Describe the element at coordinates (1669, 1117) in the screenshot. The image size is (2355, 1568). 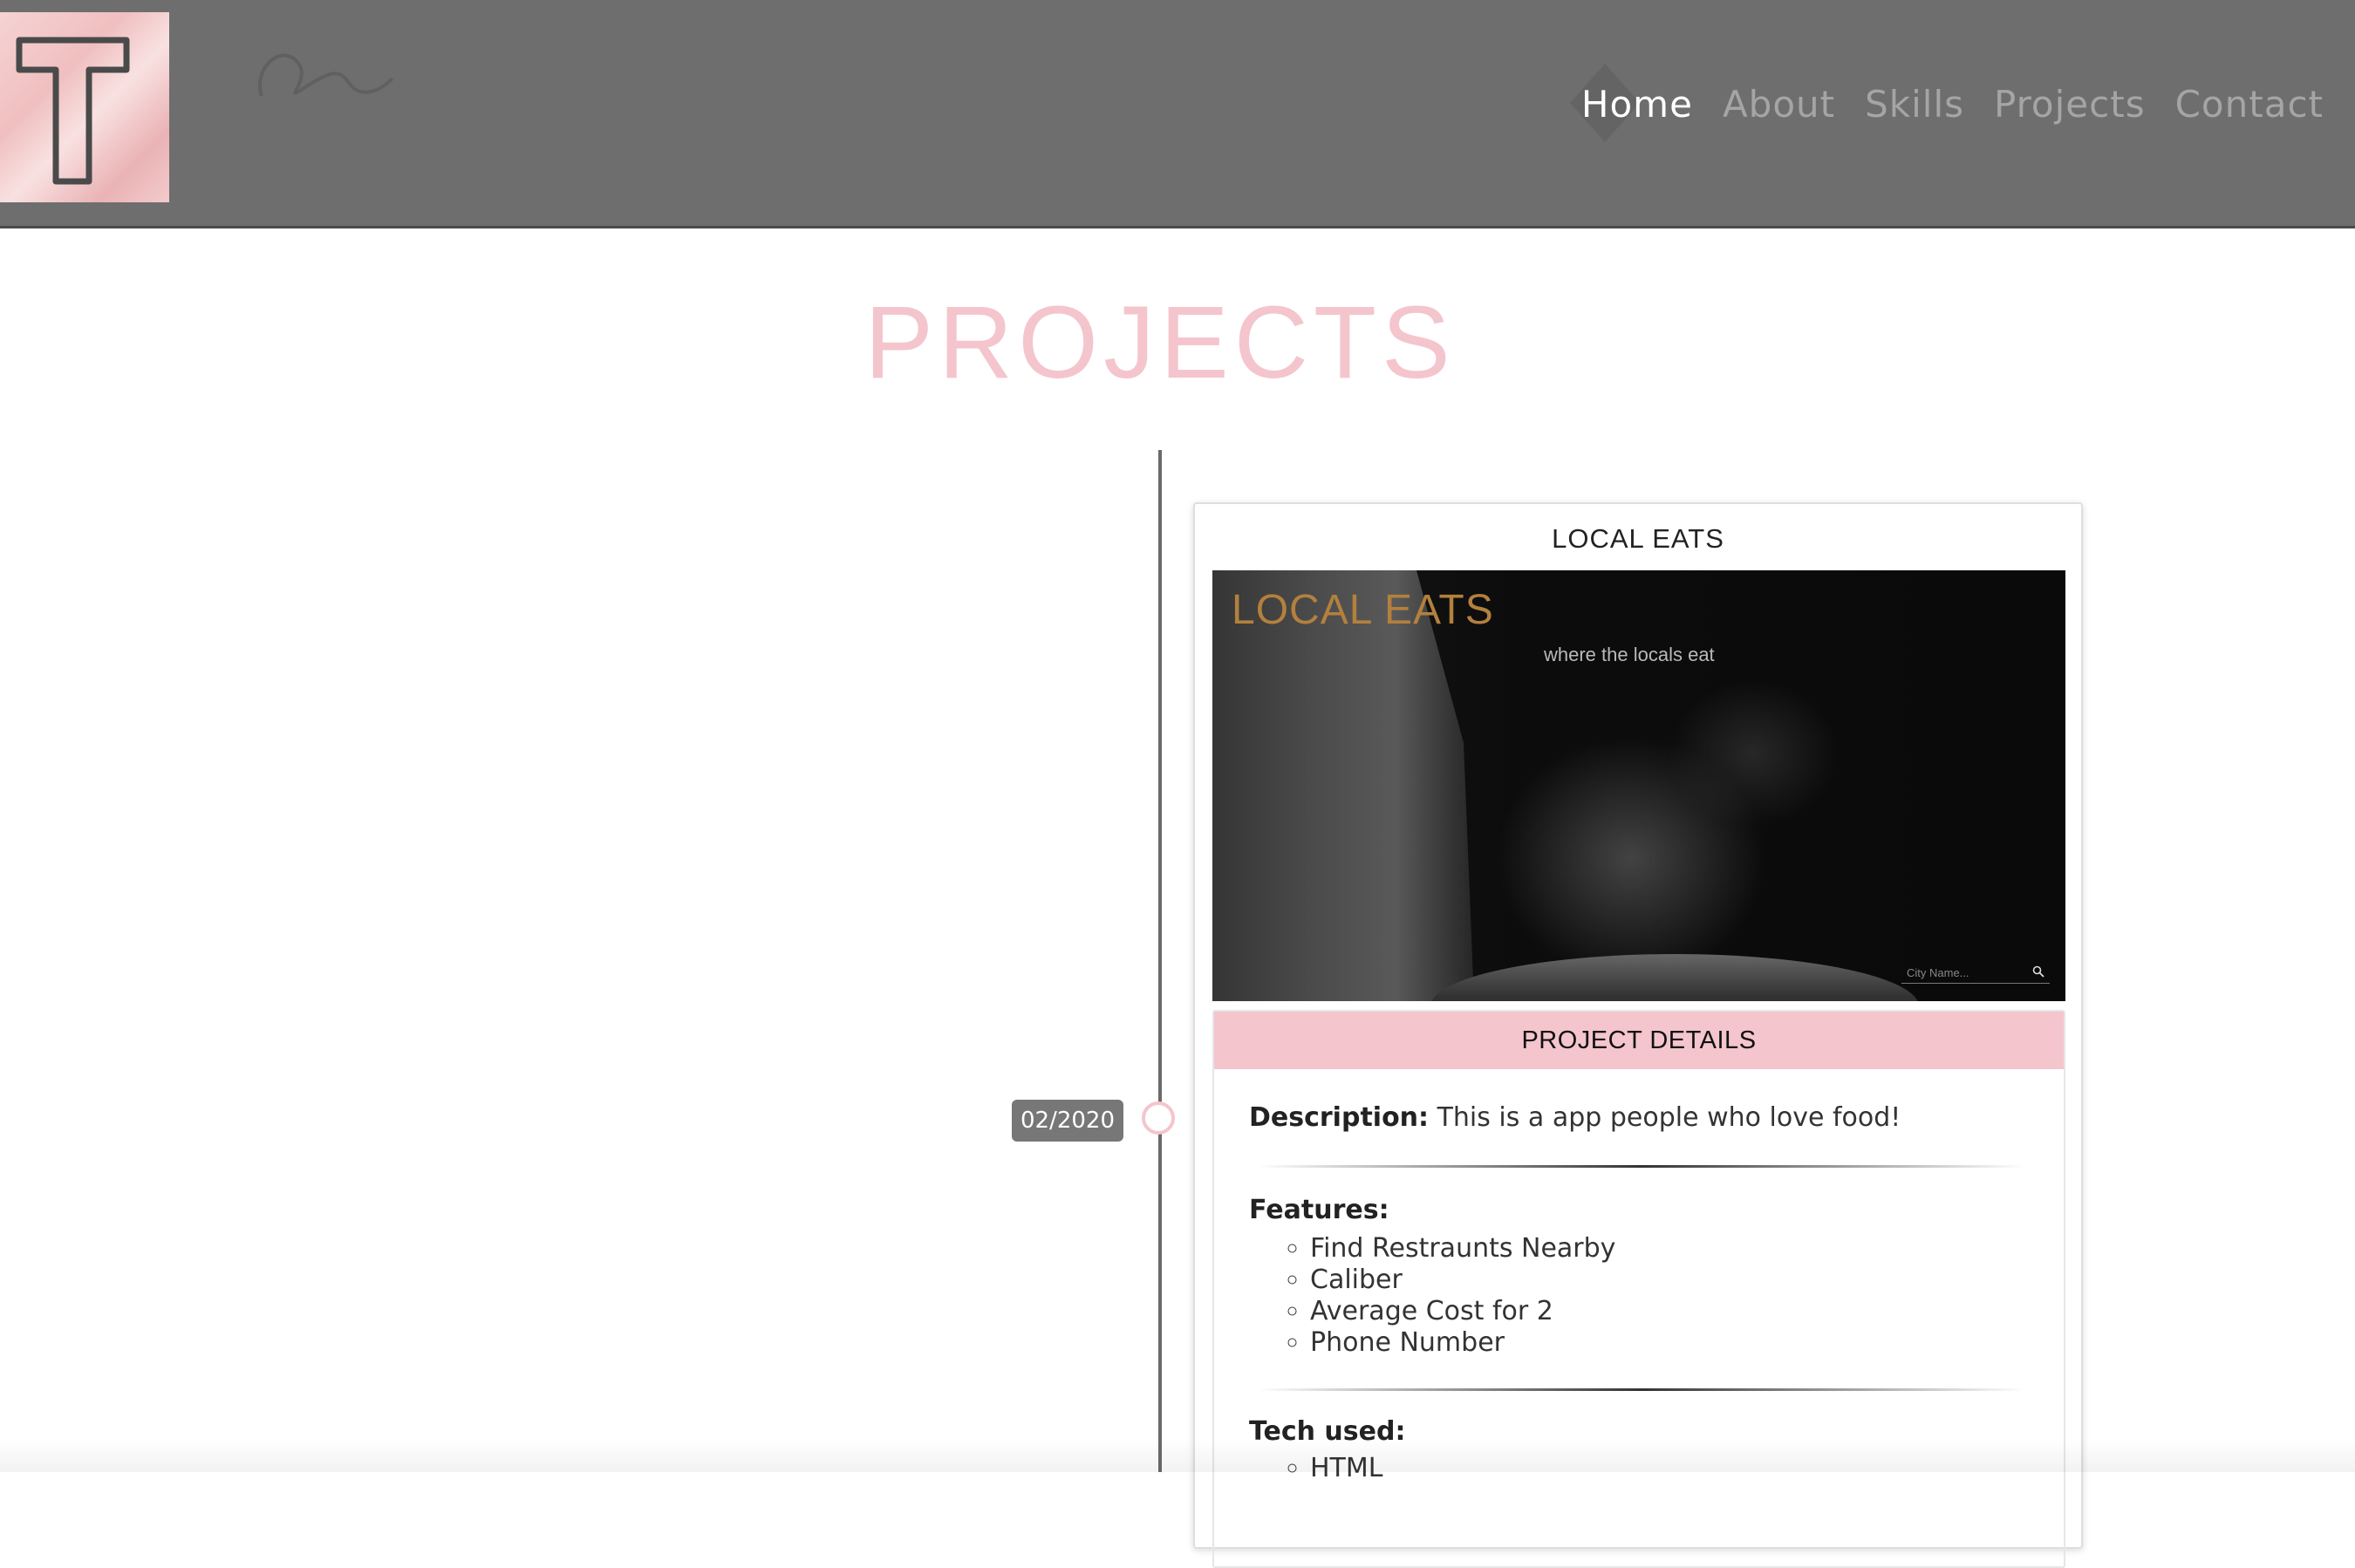
I see `description-text: This is a app people who love food!` at that location.